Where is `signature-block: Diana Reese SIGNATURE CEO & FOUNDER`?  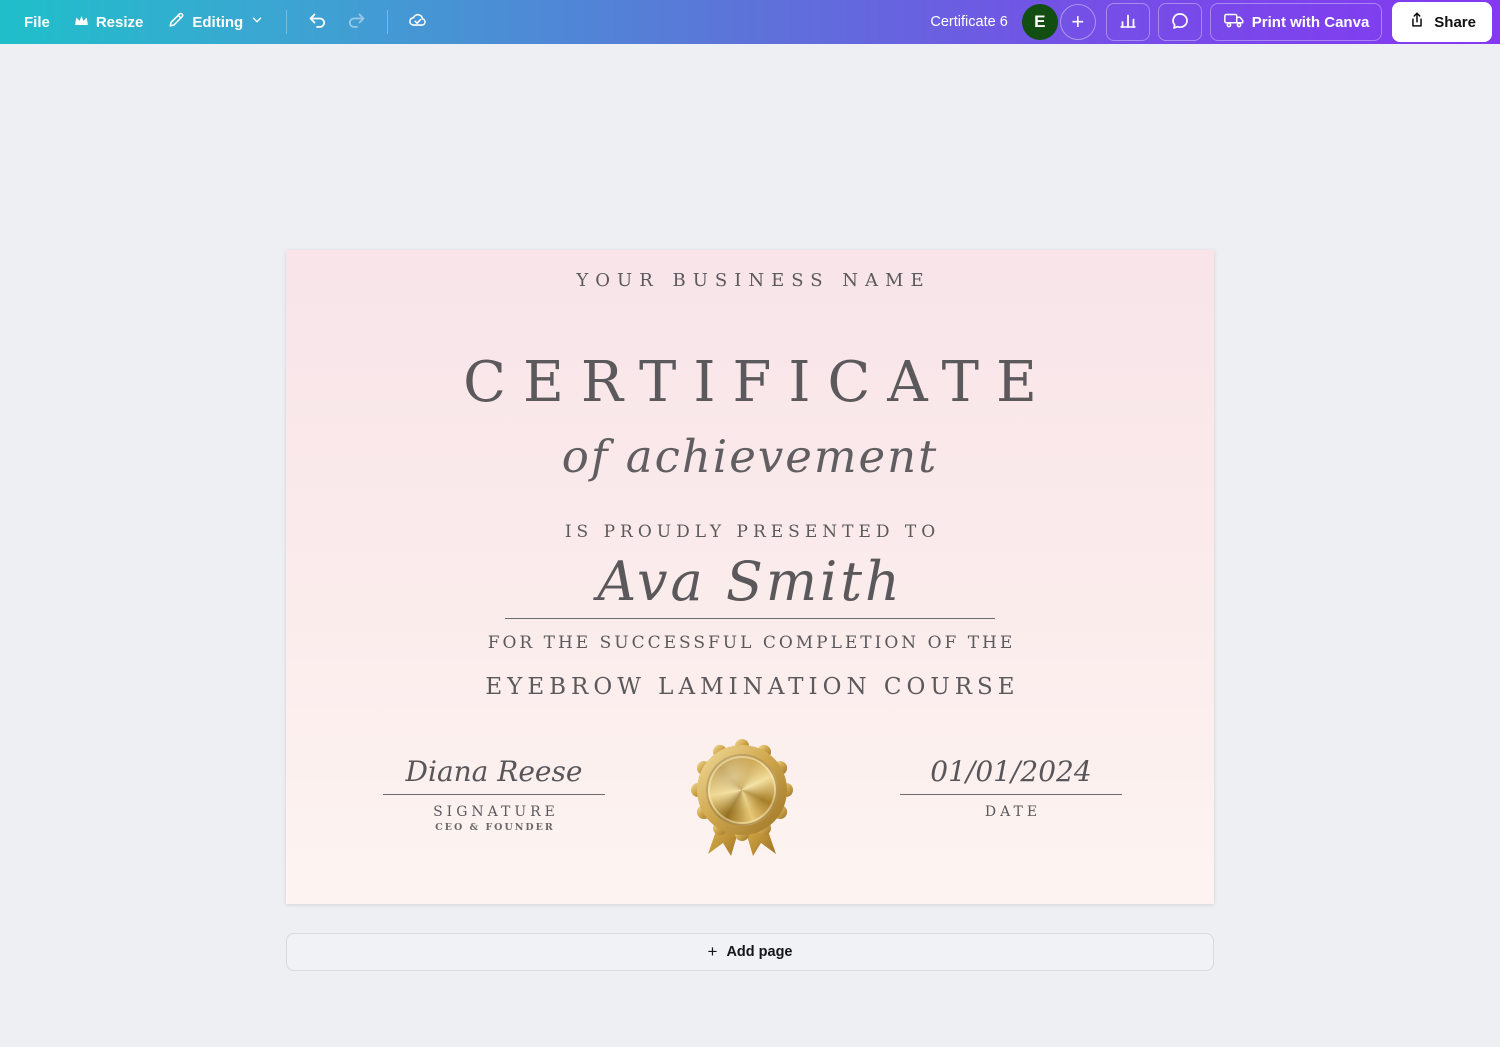
signature-block: Diana Reese SIGNATURE CEO & FOUNDER is located at coordinates (494, 794).